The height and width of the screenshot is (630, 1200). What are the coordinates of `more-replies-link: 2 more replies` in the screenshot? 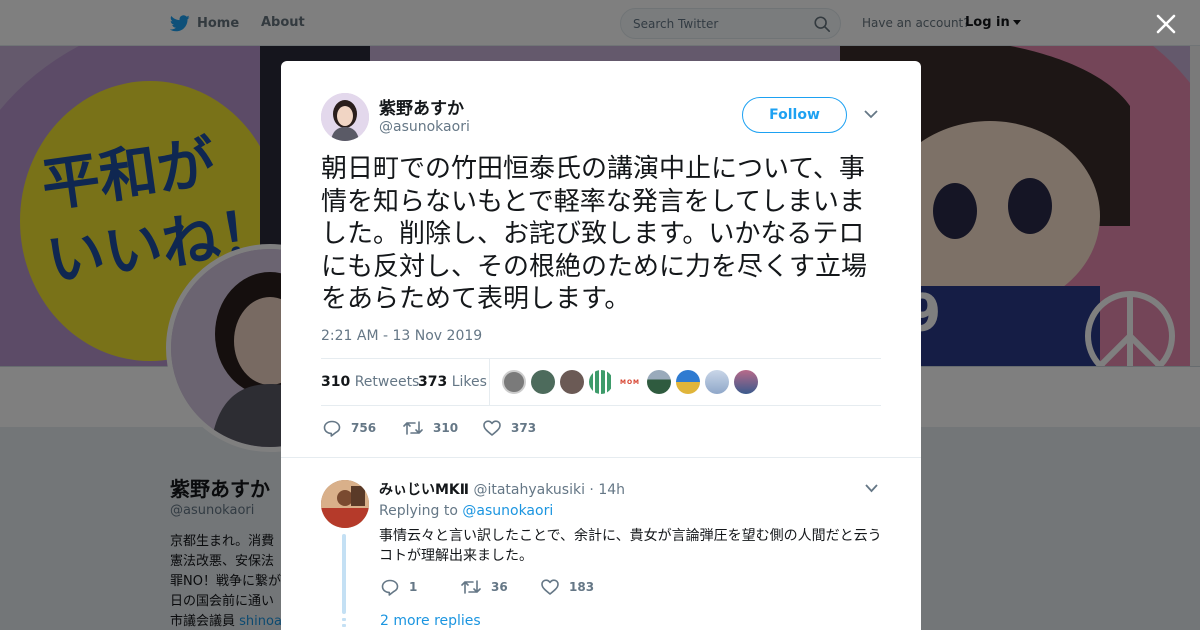 It's located at (430, 621).